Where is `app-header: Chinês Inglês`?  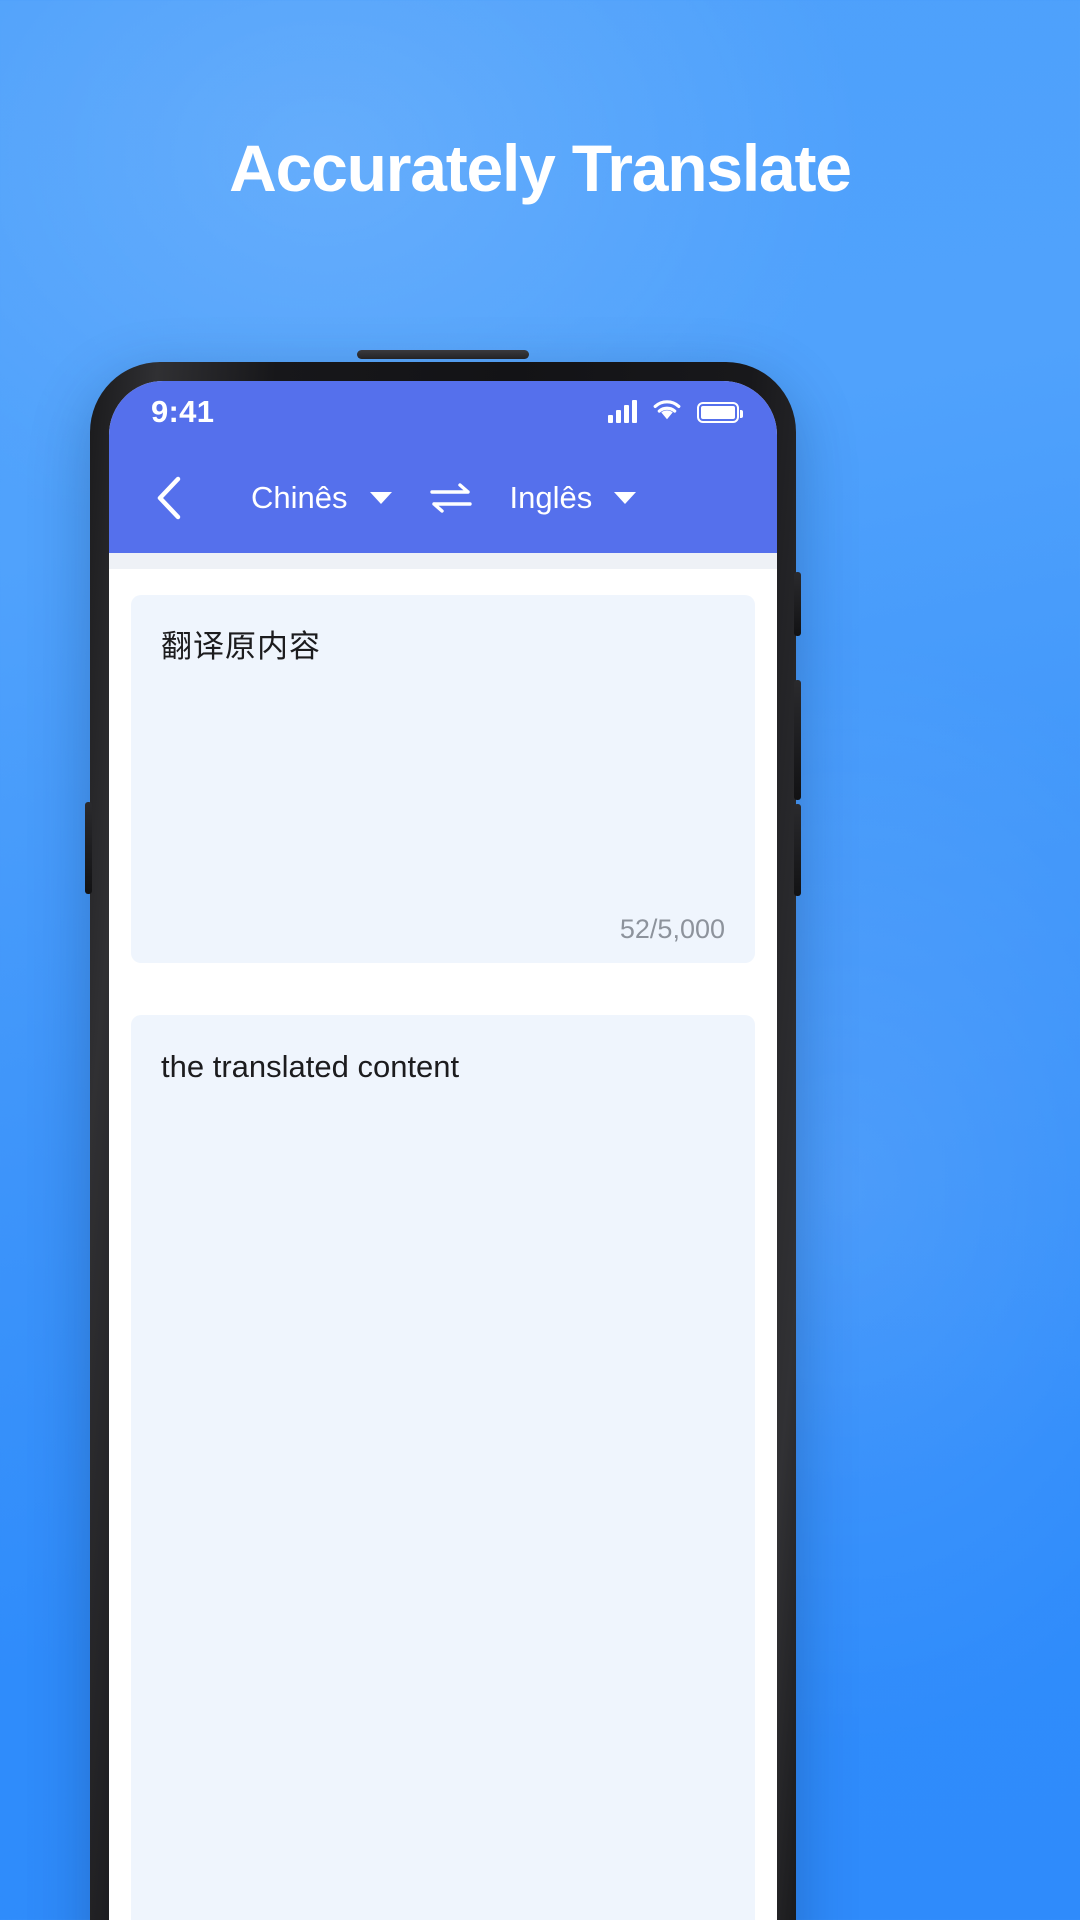
app-header: Chinês Inglês is located at coordinates (443, 498).